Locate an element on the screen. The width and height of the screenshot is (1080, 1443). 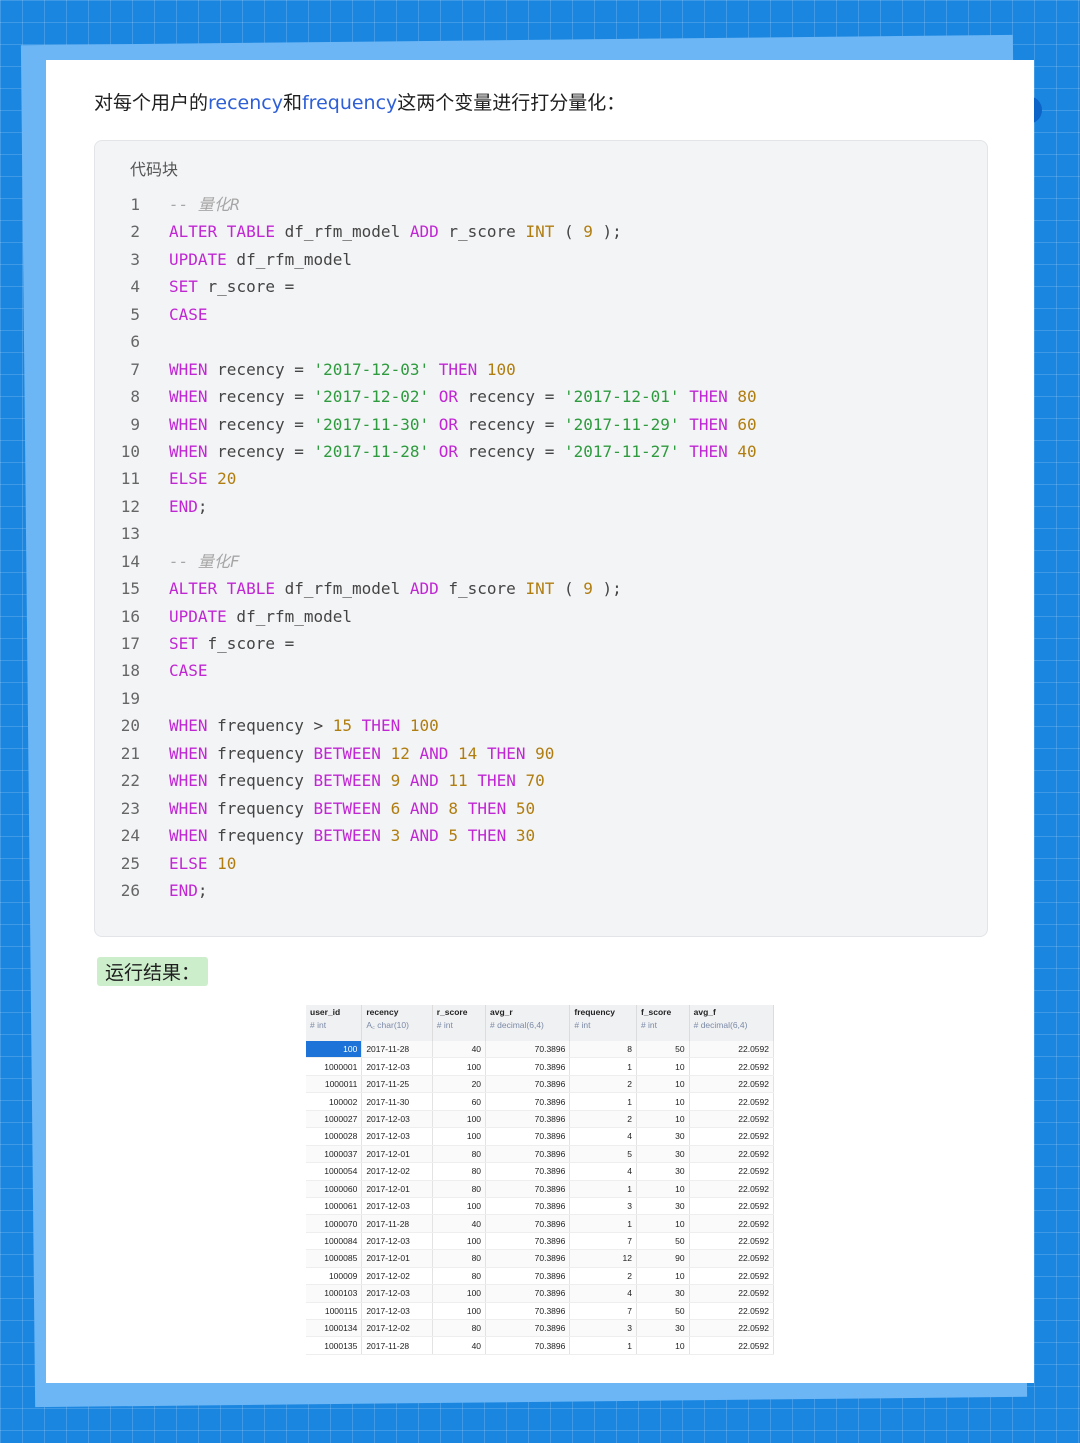
table-cell-user-id: 1000085 is located at coordinates (334, 1258).